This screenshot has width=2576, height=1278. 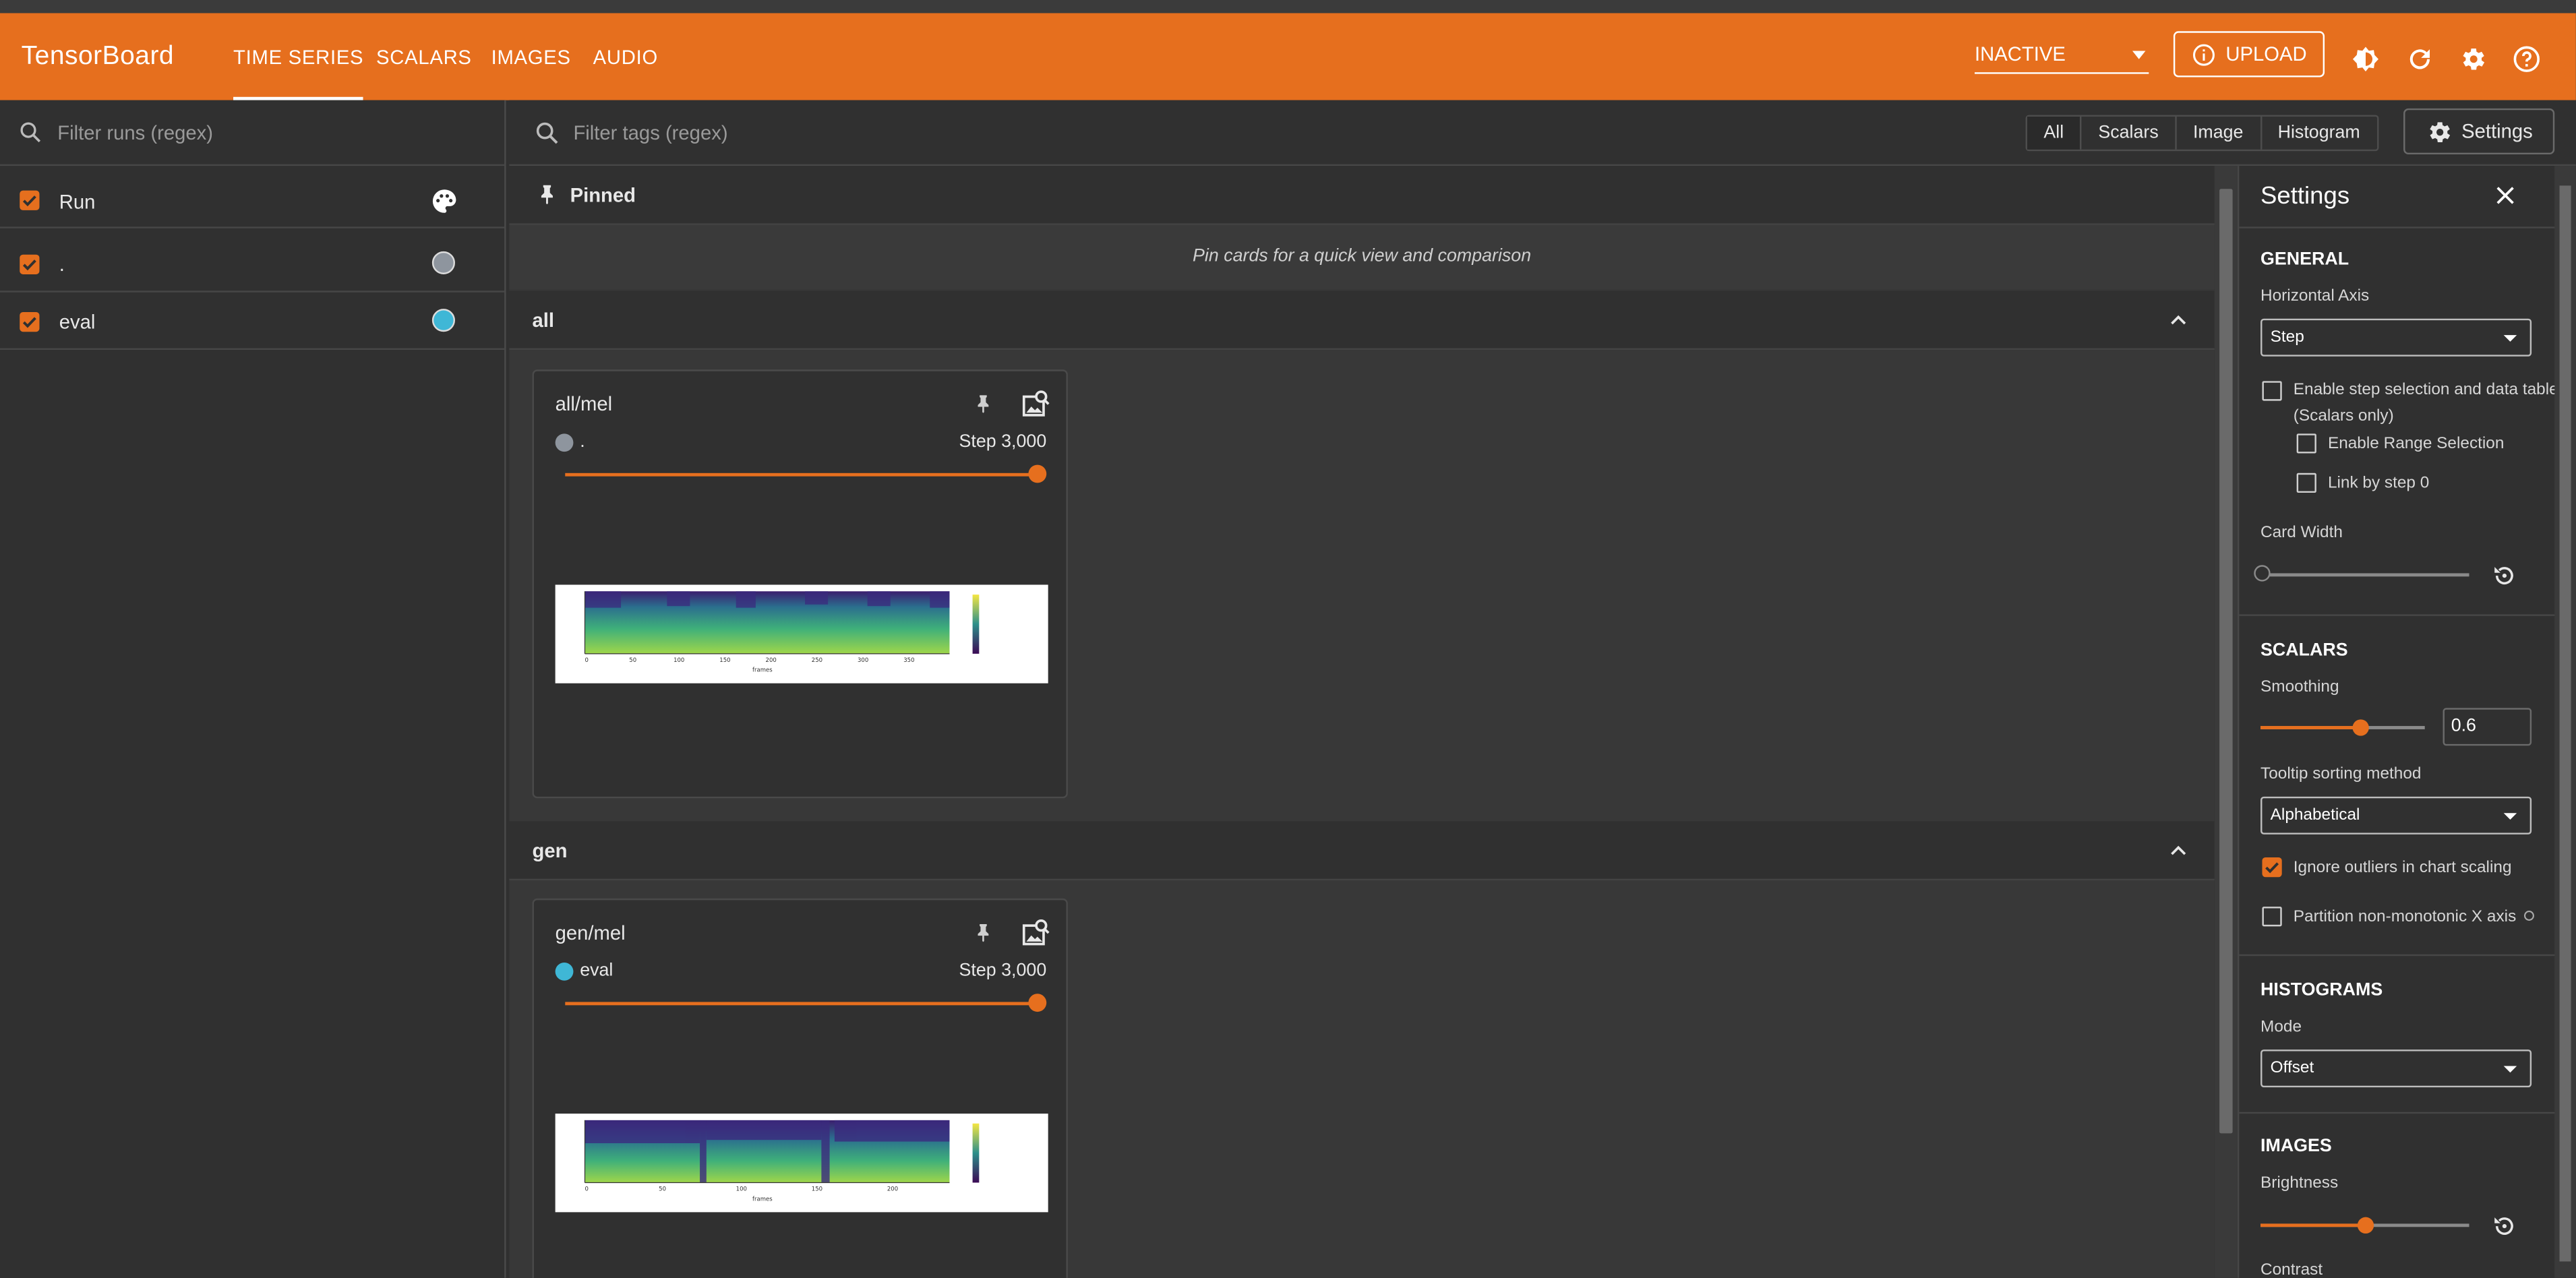 I want to click on main-scrollbar-thumb, so click(x=2226, y=662).